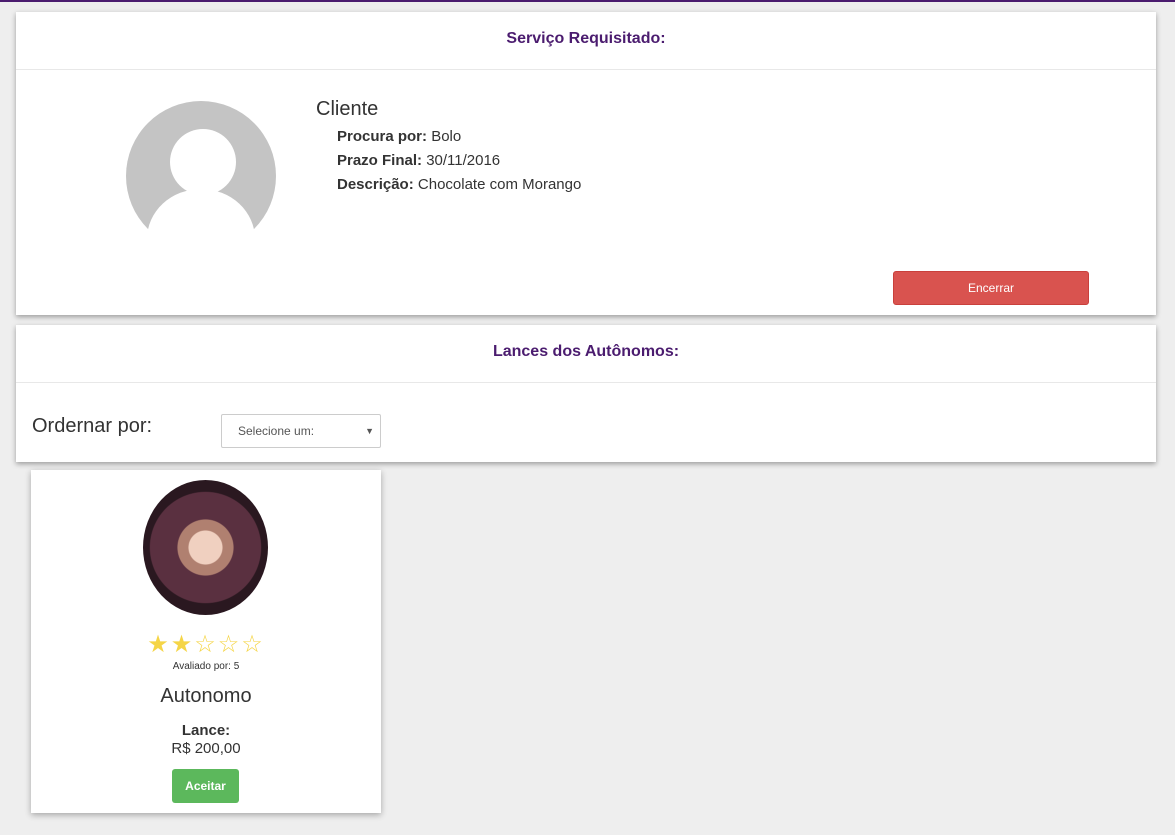 The width and height of the screenshot is (1175, 835). What do you see at coordinates (206, 666) in the screenshot?
I see `rated-by: Avaliado por: 5` at bounding box center [206, 666].